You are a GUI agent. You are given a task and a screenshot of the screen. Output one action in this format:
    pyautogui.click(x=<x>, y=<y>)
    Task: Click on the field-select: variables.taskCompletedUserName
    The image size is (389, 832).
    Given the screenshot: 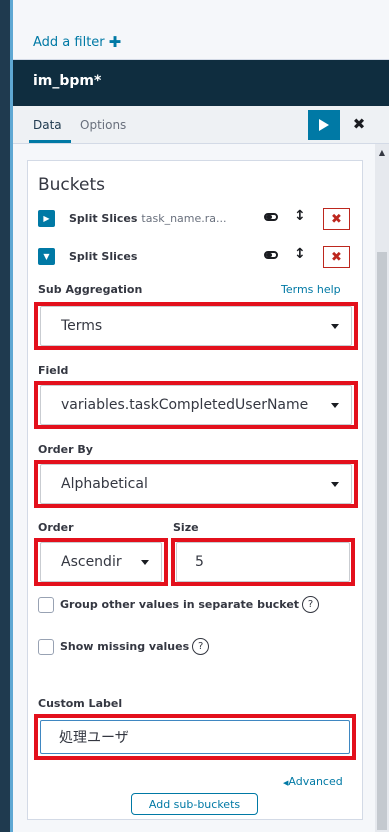 What is the action you would take?
    pyautogui.click(x=196, y=405)
    